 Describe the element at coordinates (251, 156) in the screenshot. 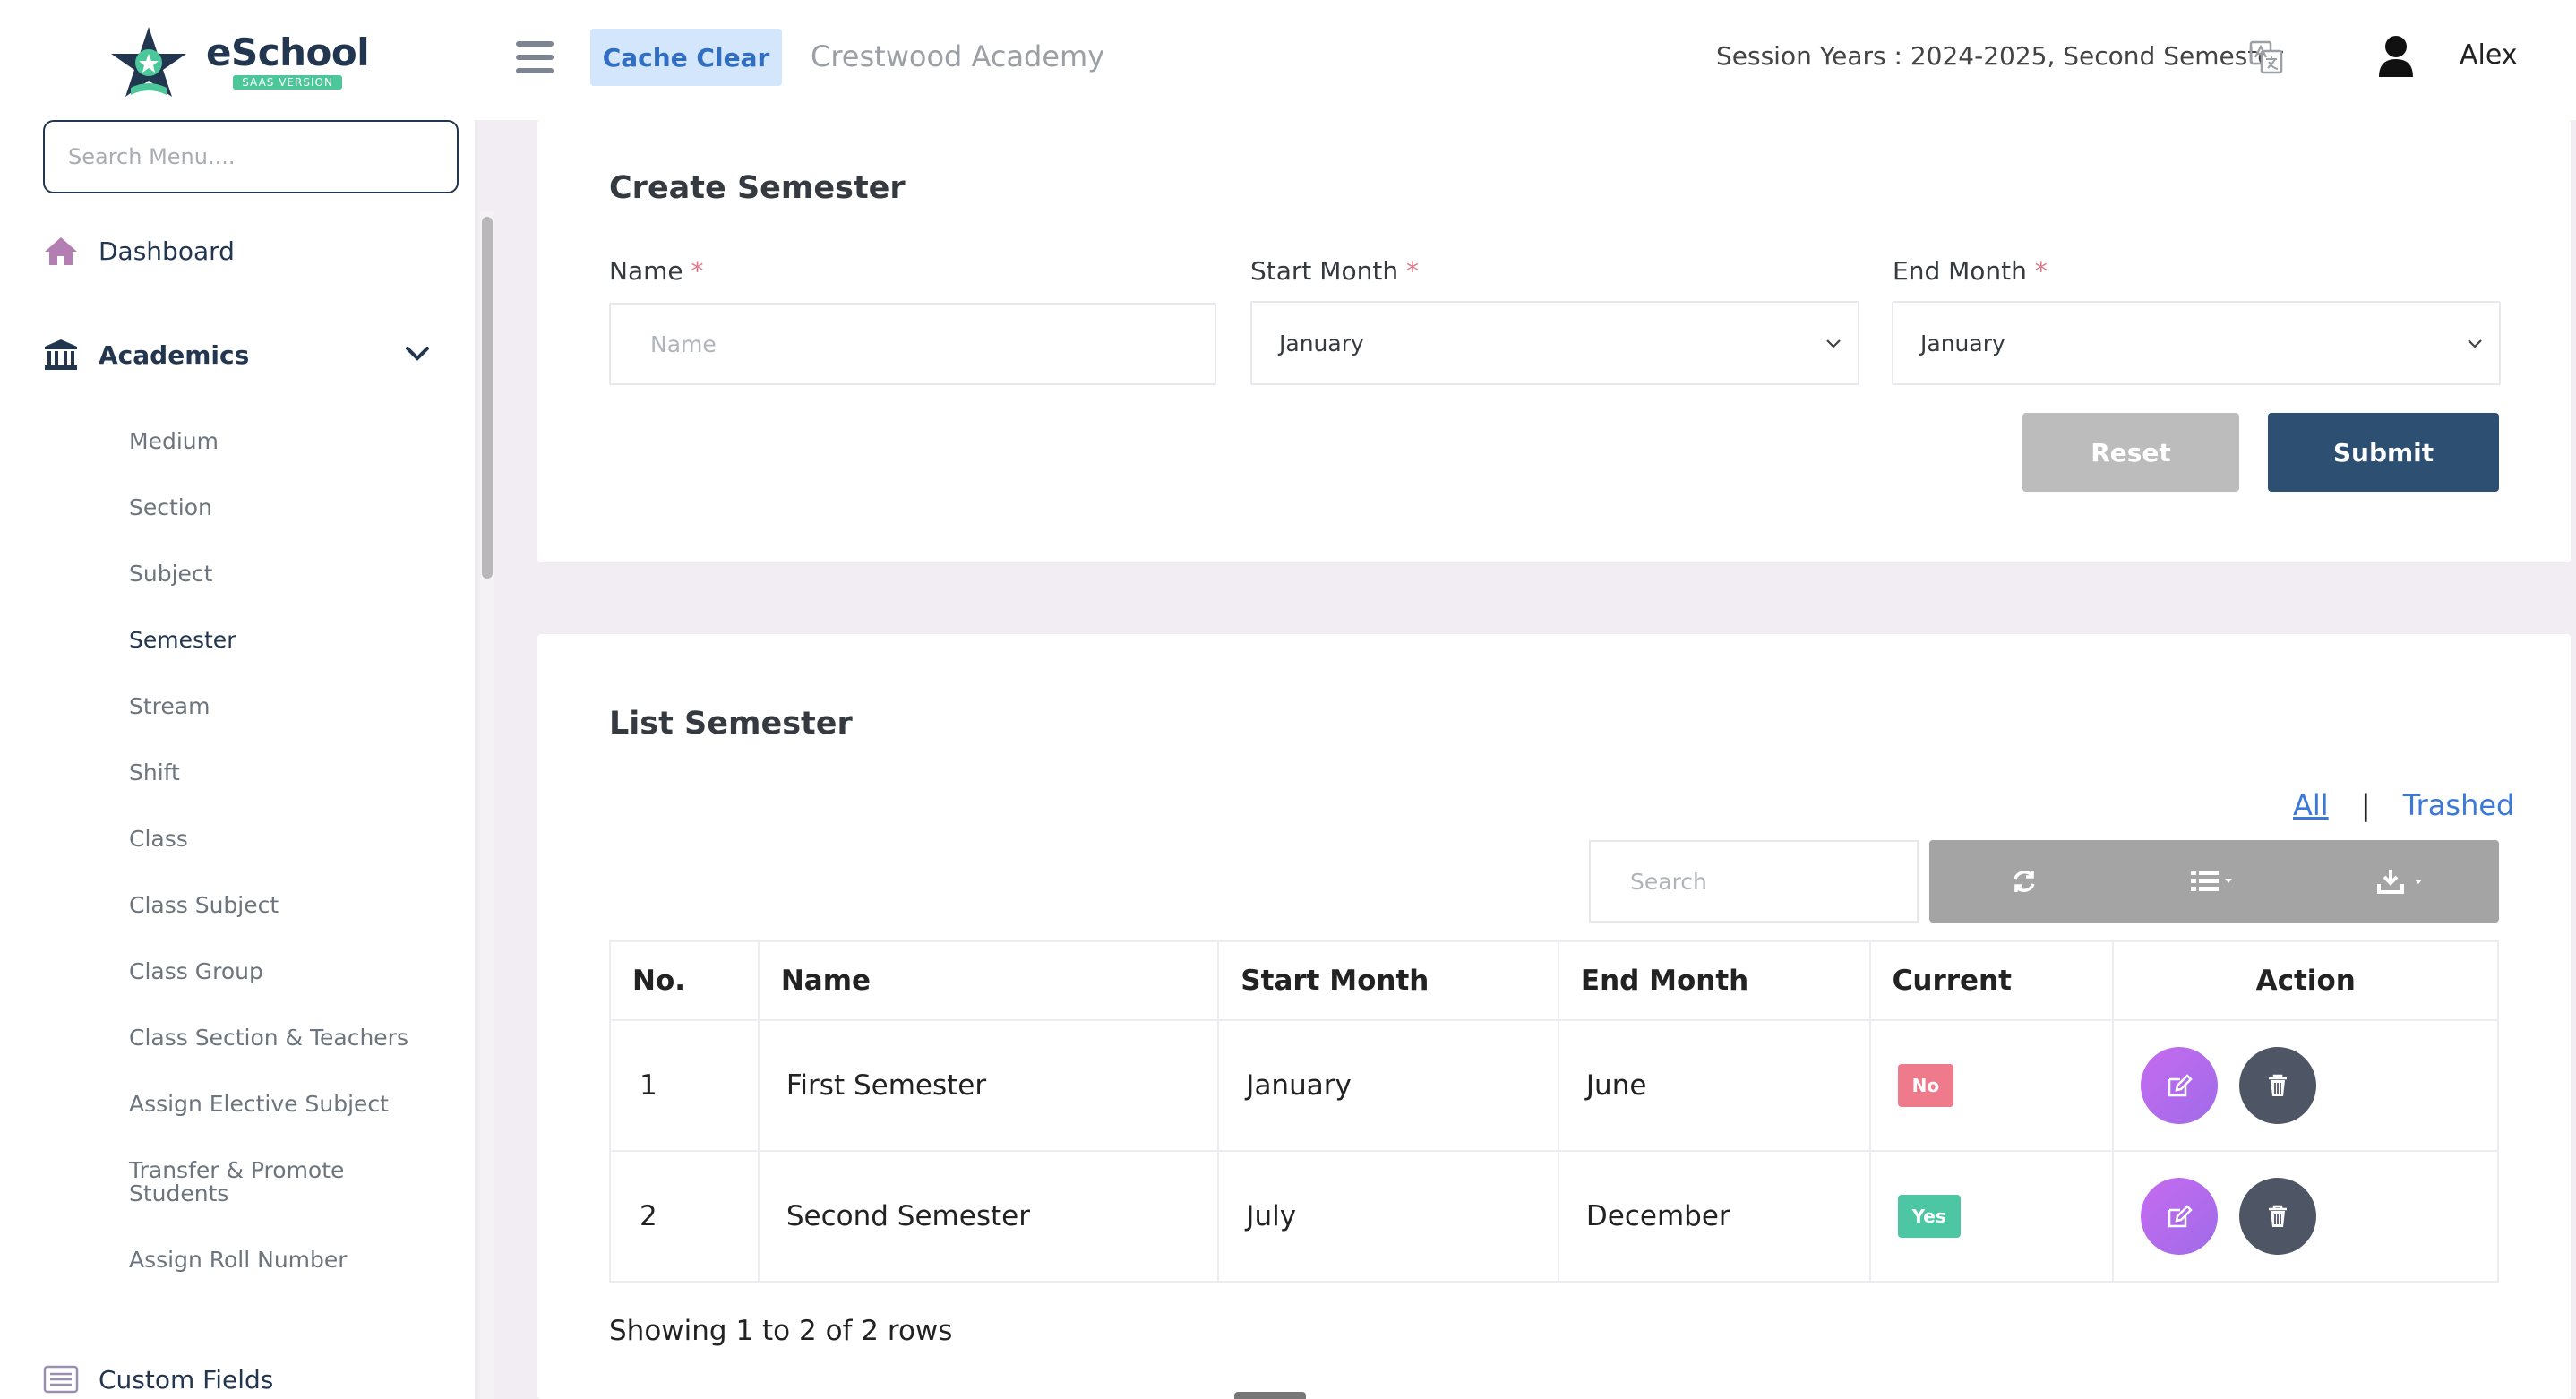

I see `search-menu-input` at that location.